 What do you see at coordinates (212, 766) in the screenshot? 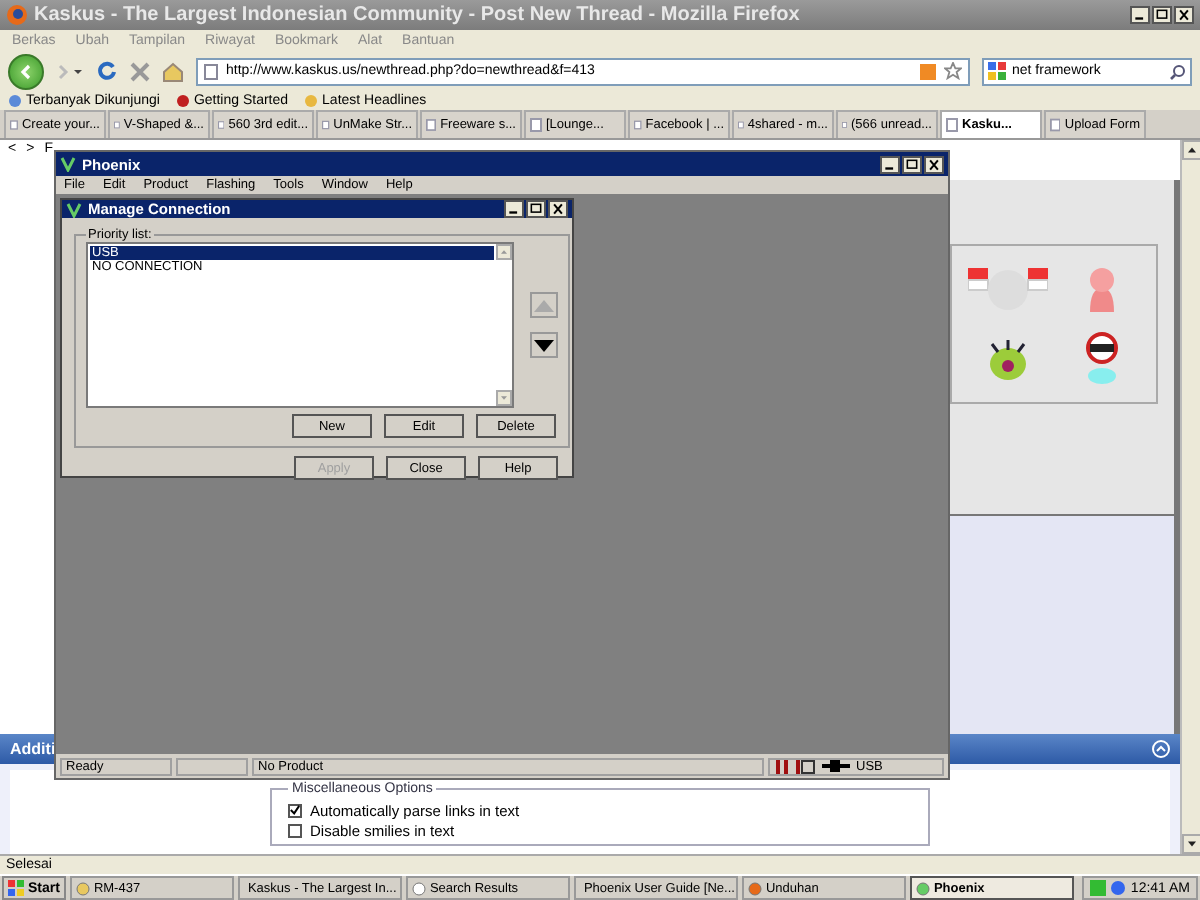
I see `status-pane` at bounding box center [212, 766].